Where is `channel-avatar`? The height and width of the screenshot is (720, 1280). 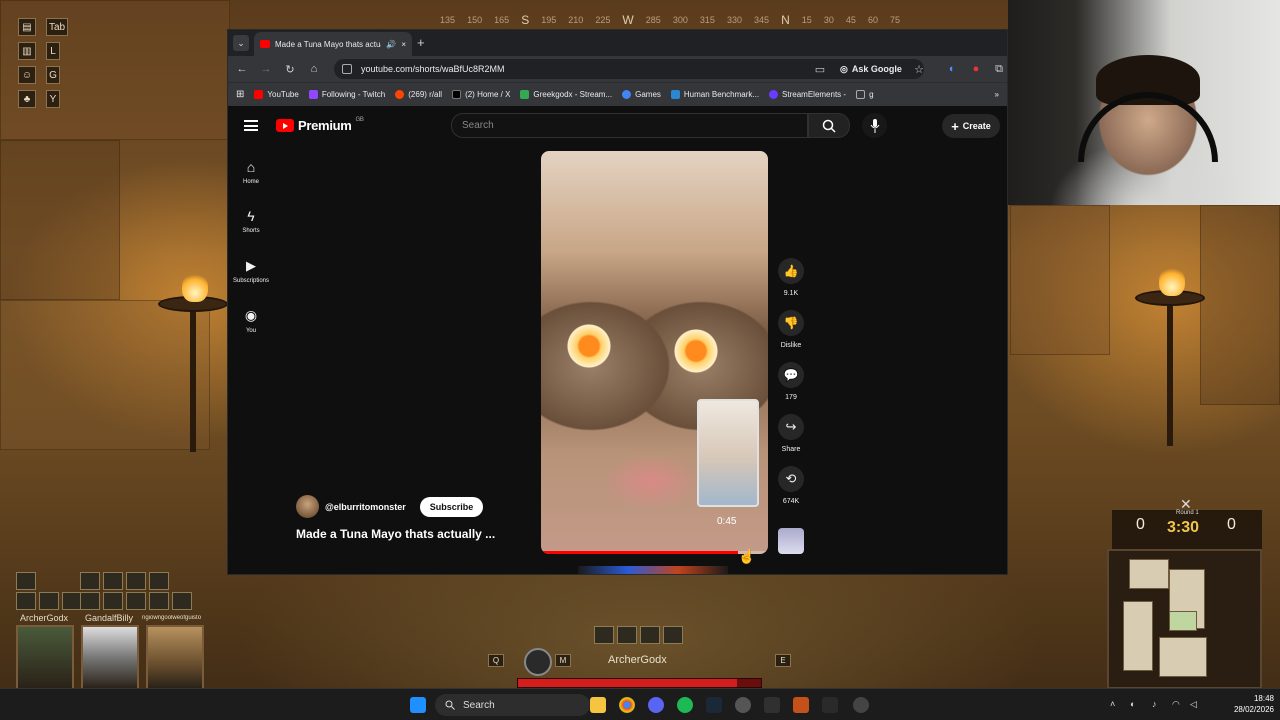
channel-avatar is located at coordinates (307, 506).